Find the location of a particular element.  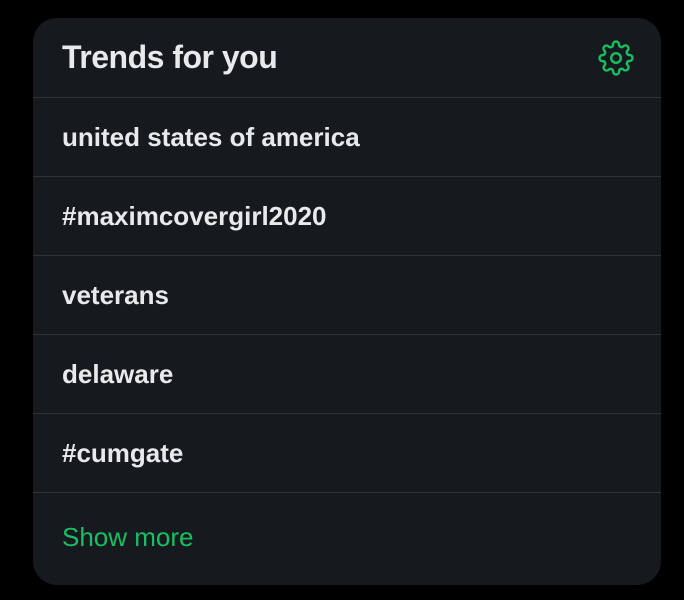

trend-item: veterans is located at coordinates (347, 295).